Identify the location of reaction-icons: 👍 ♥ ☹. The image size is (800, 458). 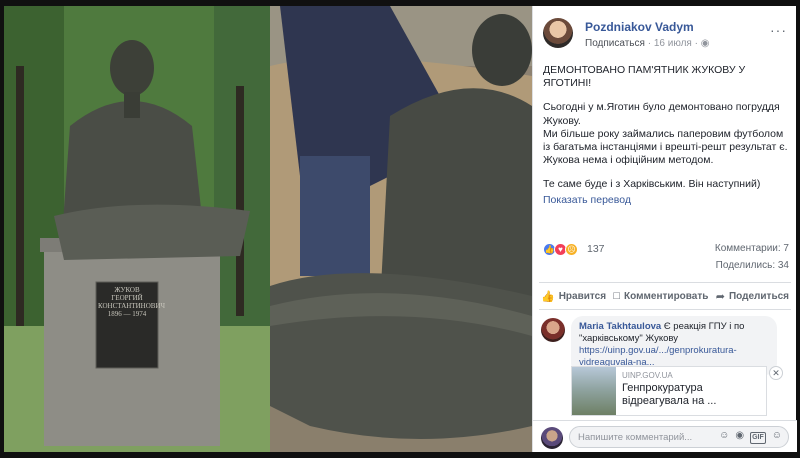
(560, 249).